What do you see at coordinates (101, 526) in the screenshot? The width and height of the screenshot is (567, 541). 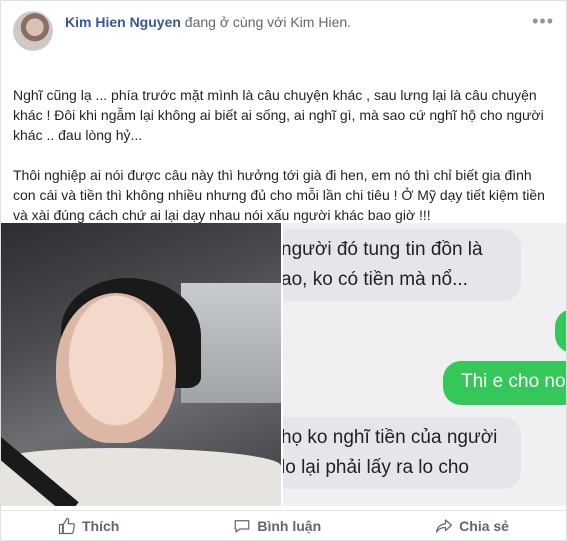 I see `like-label: Thích` at bounding box center [101, 526].